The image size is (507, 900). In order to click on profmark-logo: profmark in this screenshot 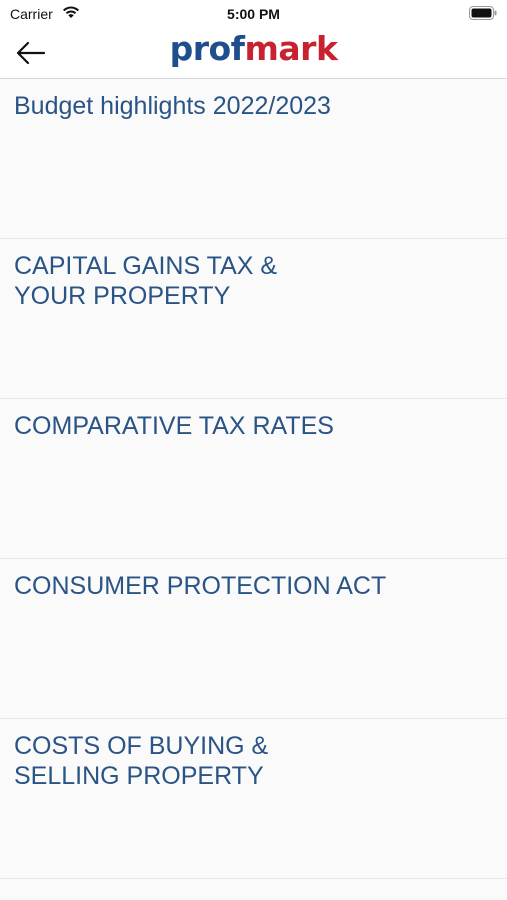, I will do `click(253, 48)`.